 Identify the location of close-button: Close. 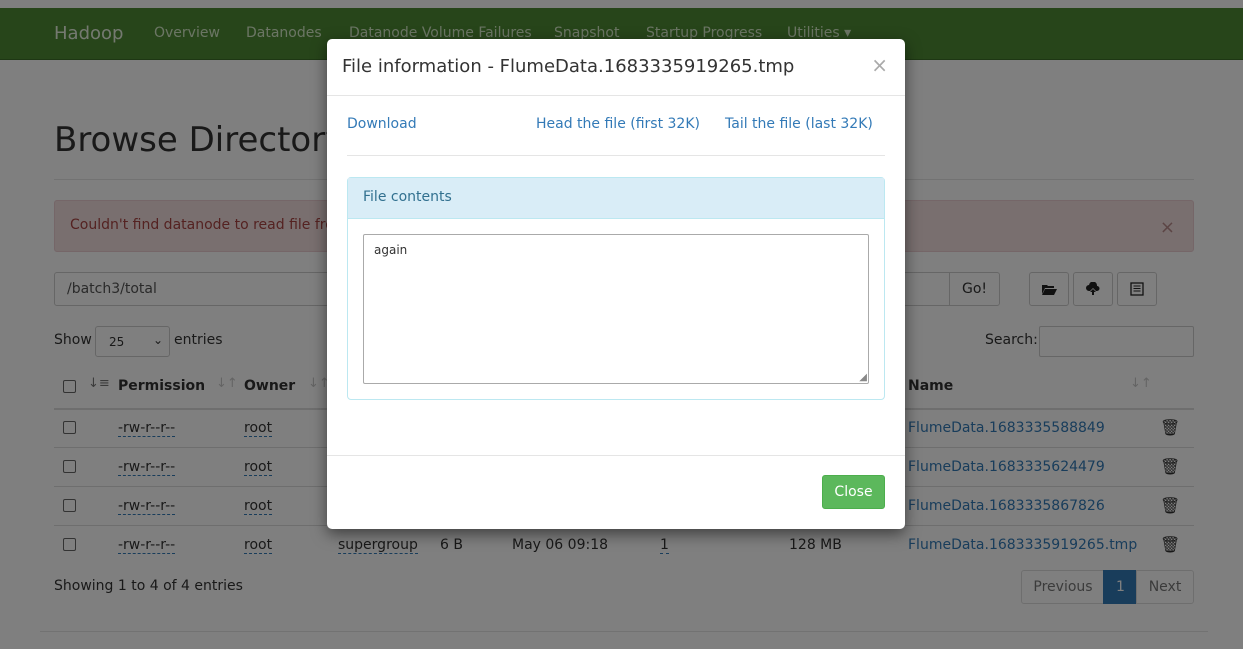
(853, 492).